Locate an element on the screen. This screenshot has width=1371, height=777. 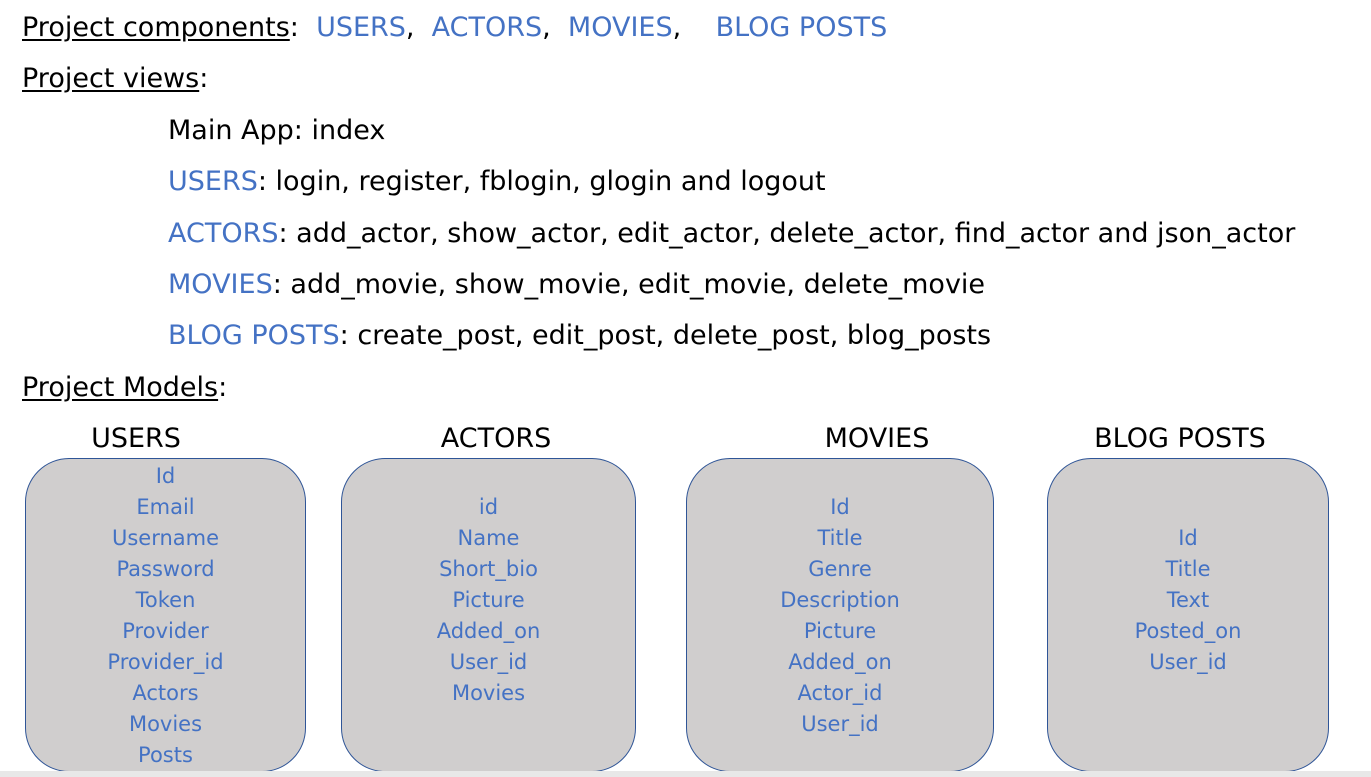
model-title-actors: ACTORS is located at coordinates (496, 438).